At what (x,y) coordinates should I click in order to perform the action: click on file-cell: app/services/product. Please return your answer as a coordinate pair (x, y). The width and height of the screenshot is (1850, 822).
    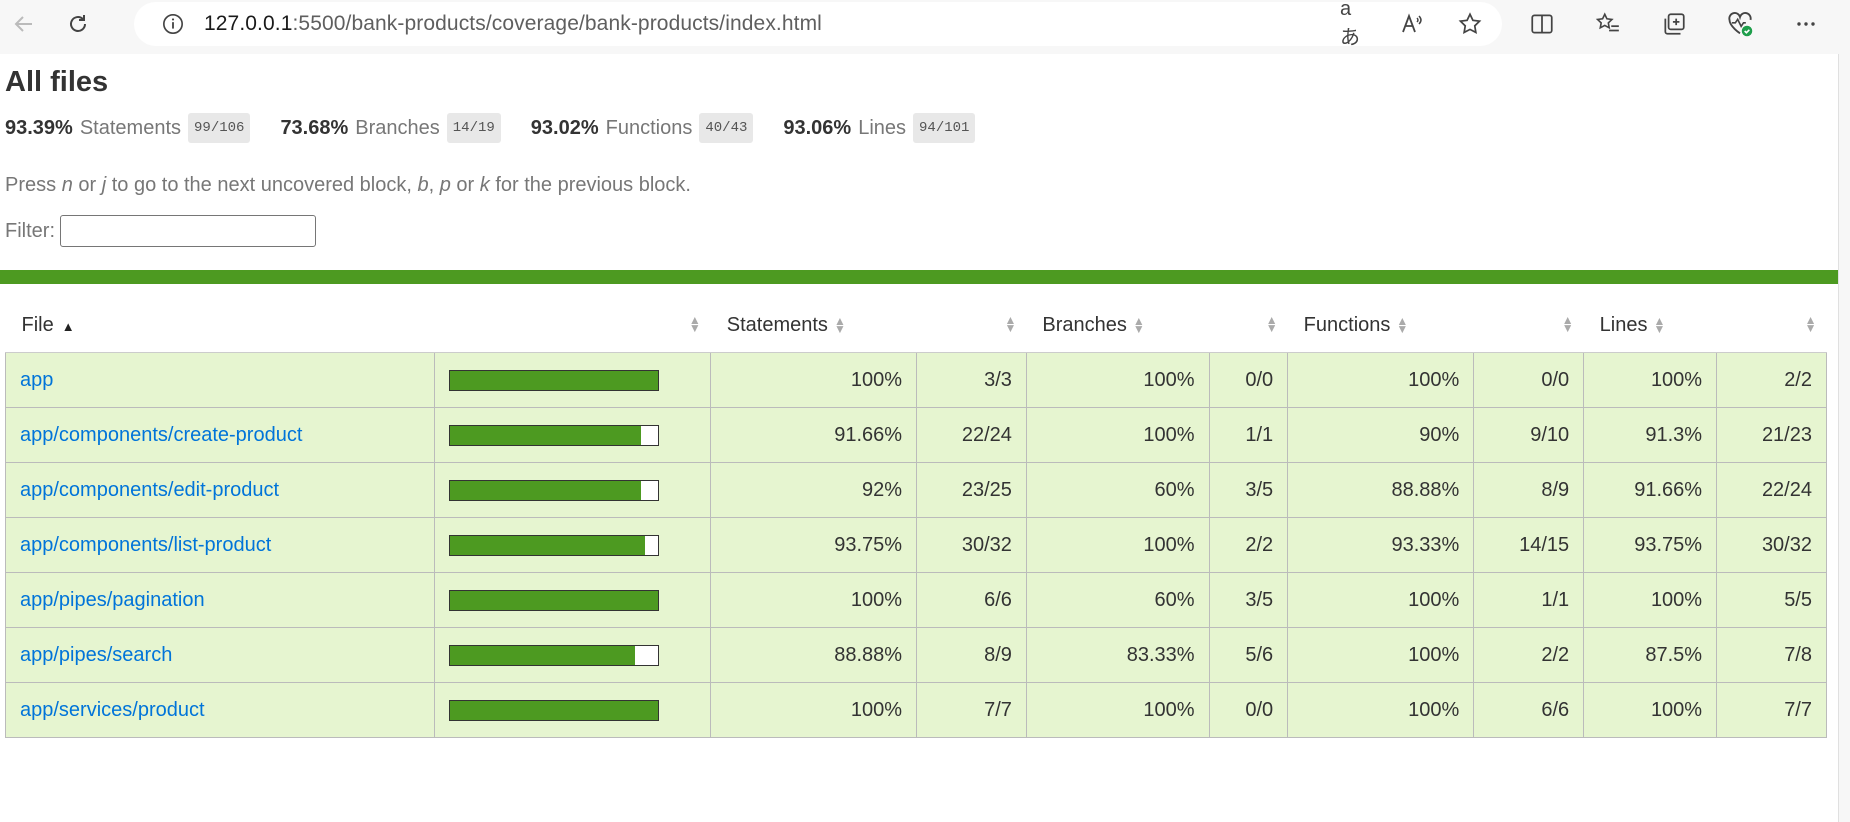
    Looking at the image, I should click on (220, 710).